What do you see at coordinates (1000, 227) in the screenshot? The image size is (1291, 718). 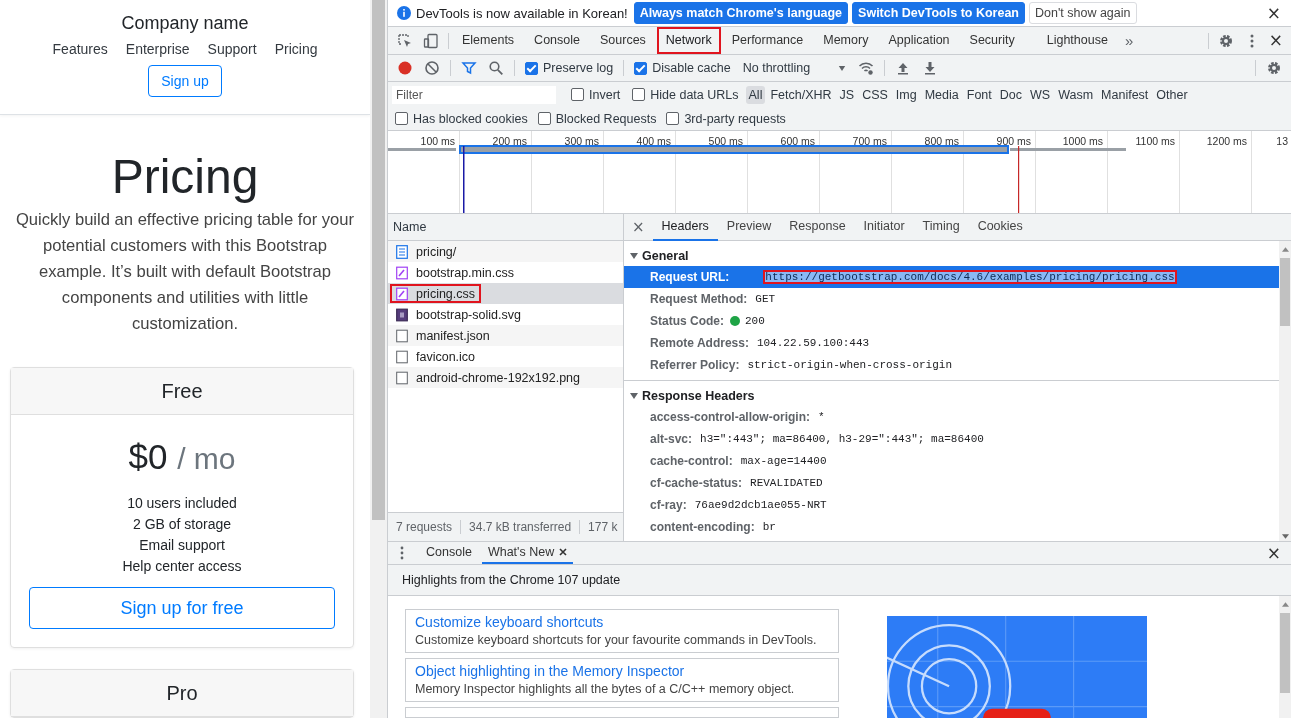 I see `detail-tab: Cookies` at bounding box center [1000, 227].